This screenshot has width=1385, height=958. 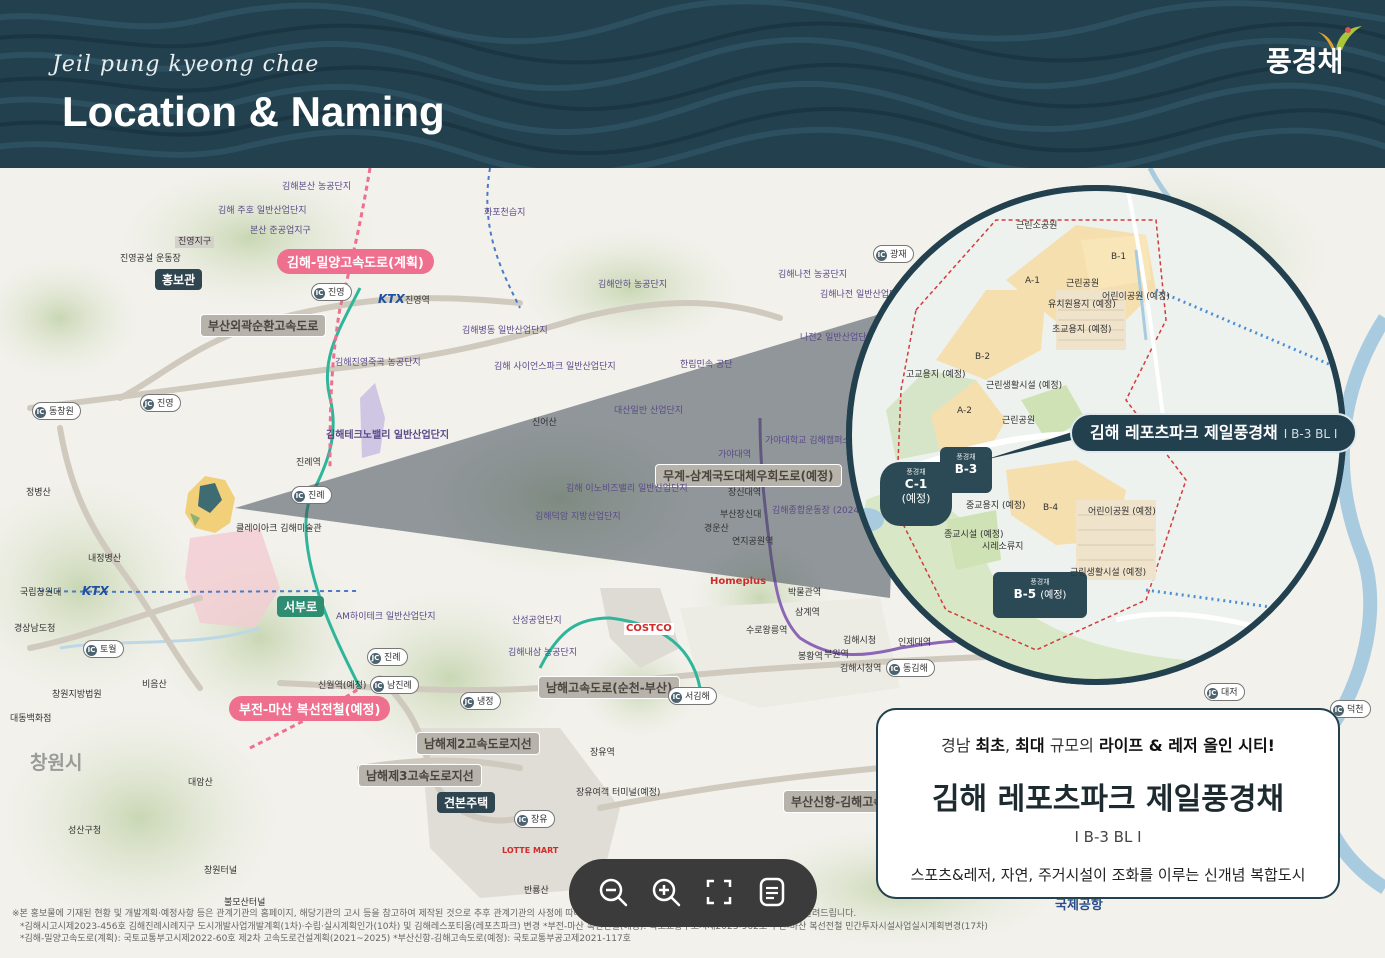 I want to click on viewer-toolbar, so click(x=693, y=893).